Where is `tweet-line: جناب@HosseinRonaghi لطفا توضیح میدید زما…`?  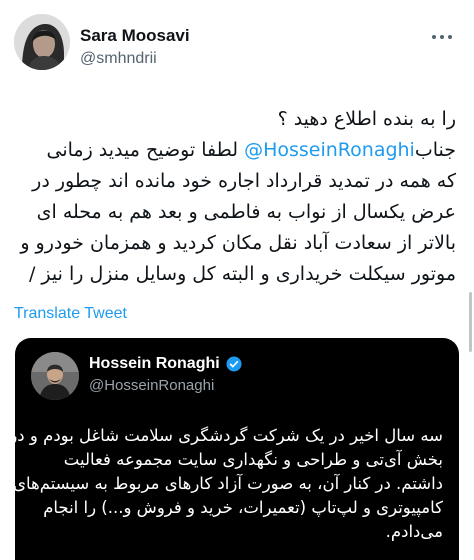 tweet-line: جناب@HosseinRonaghi لطفا توضیح میدید زما… is located at coordinates (236, 150).